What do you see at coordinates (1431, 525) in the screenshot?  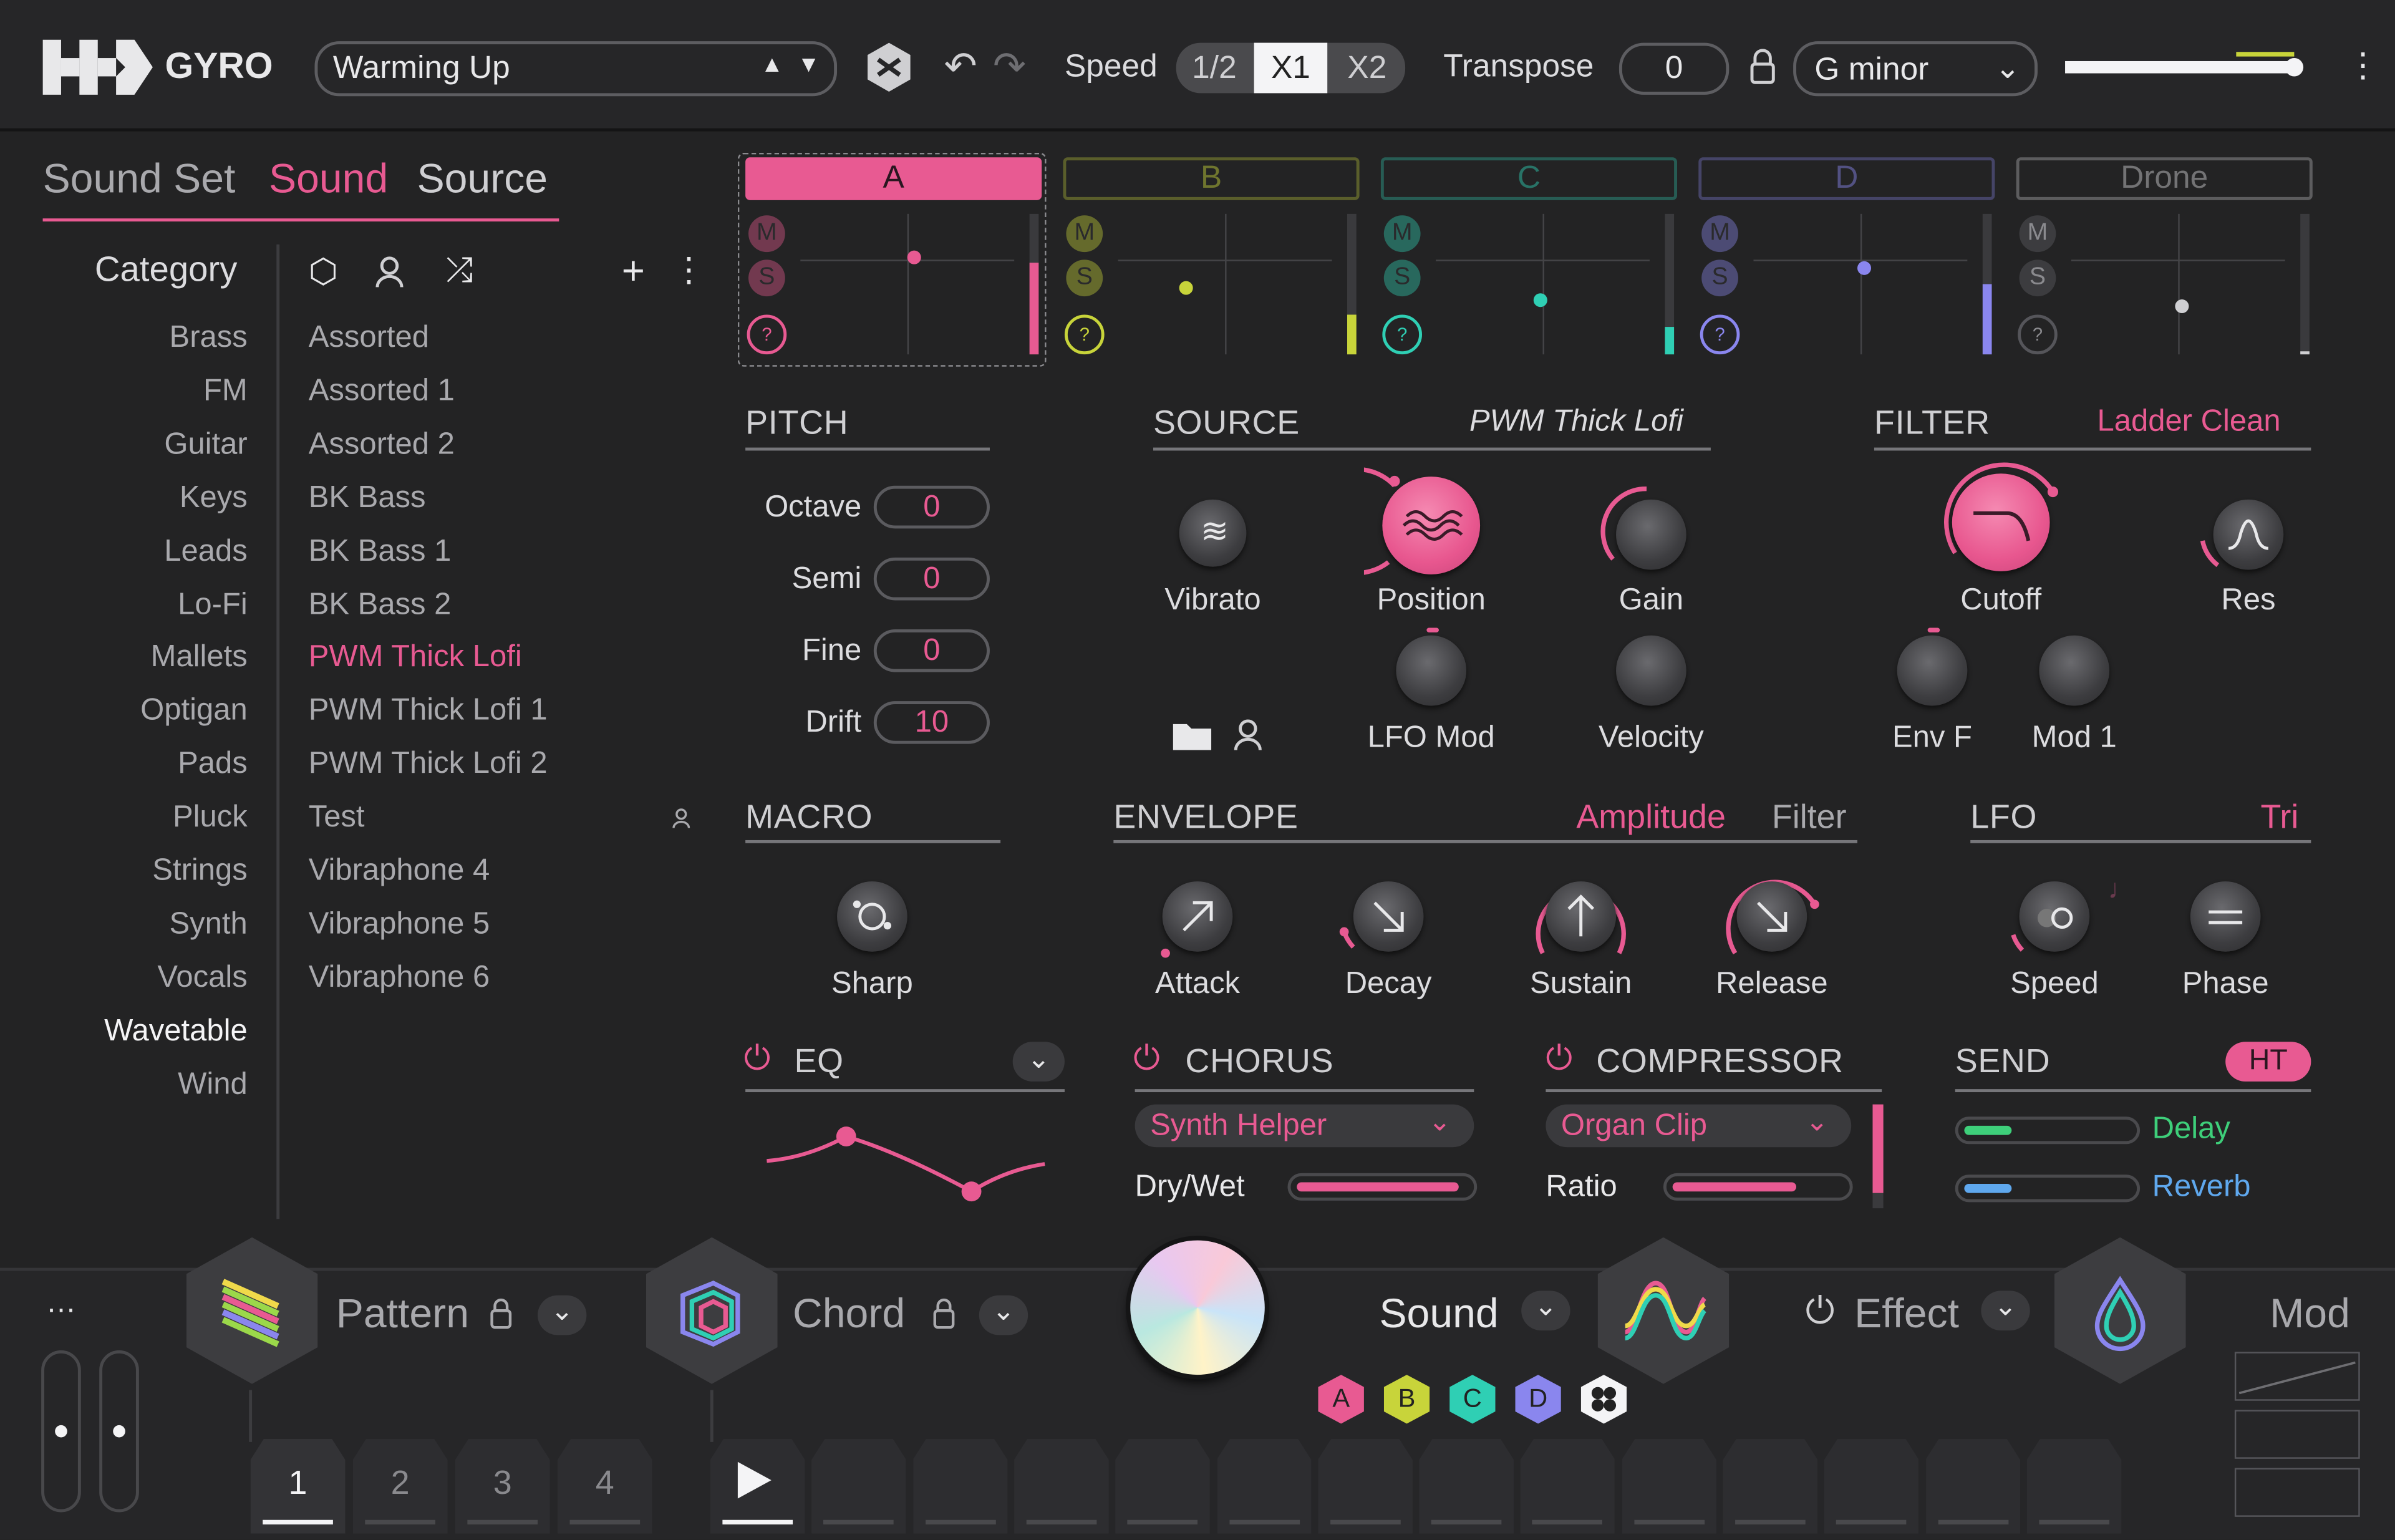 I see `position-knob` at bounding box center [1431, 525].